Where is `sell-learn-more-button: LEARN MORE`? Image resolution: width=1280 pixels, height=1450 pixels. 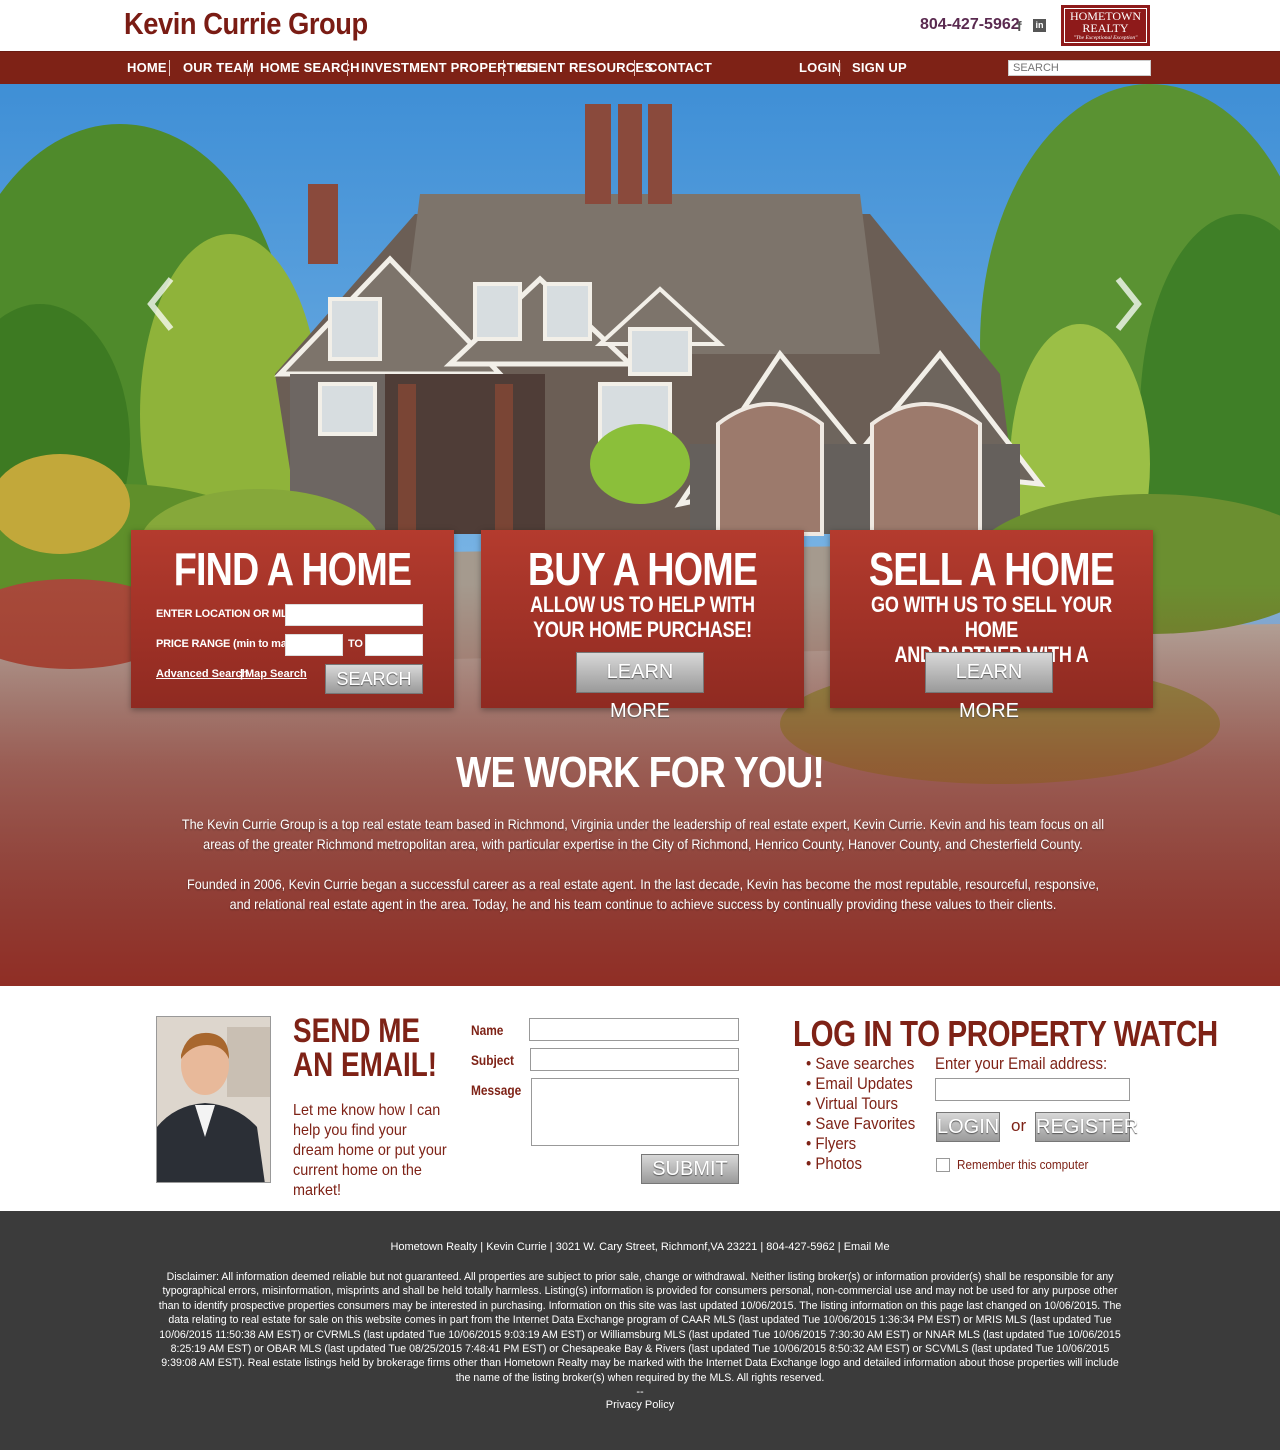 sell-learn-more-button: LEARN MORE is located at coordinates (989, 687).